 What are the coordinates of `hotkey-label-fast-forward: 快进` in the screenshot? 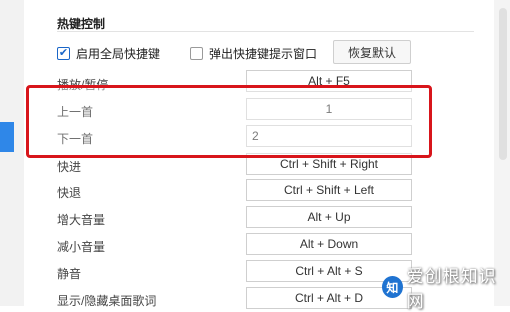 It's located at (69, 167).